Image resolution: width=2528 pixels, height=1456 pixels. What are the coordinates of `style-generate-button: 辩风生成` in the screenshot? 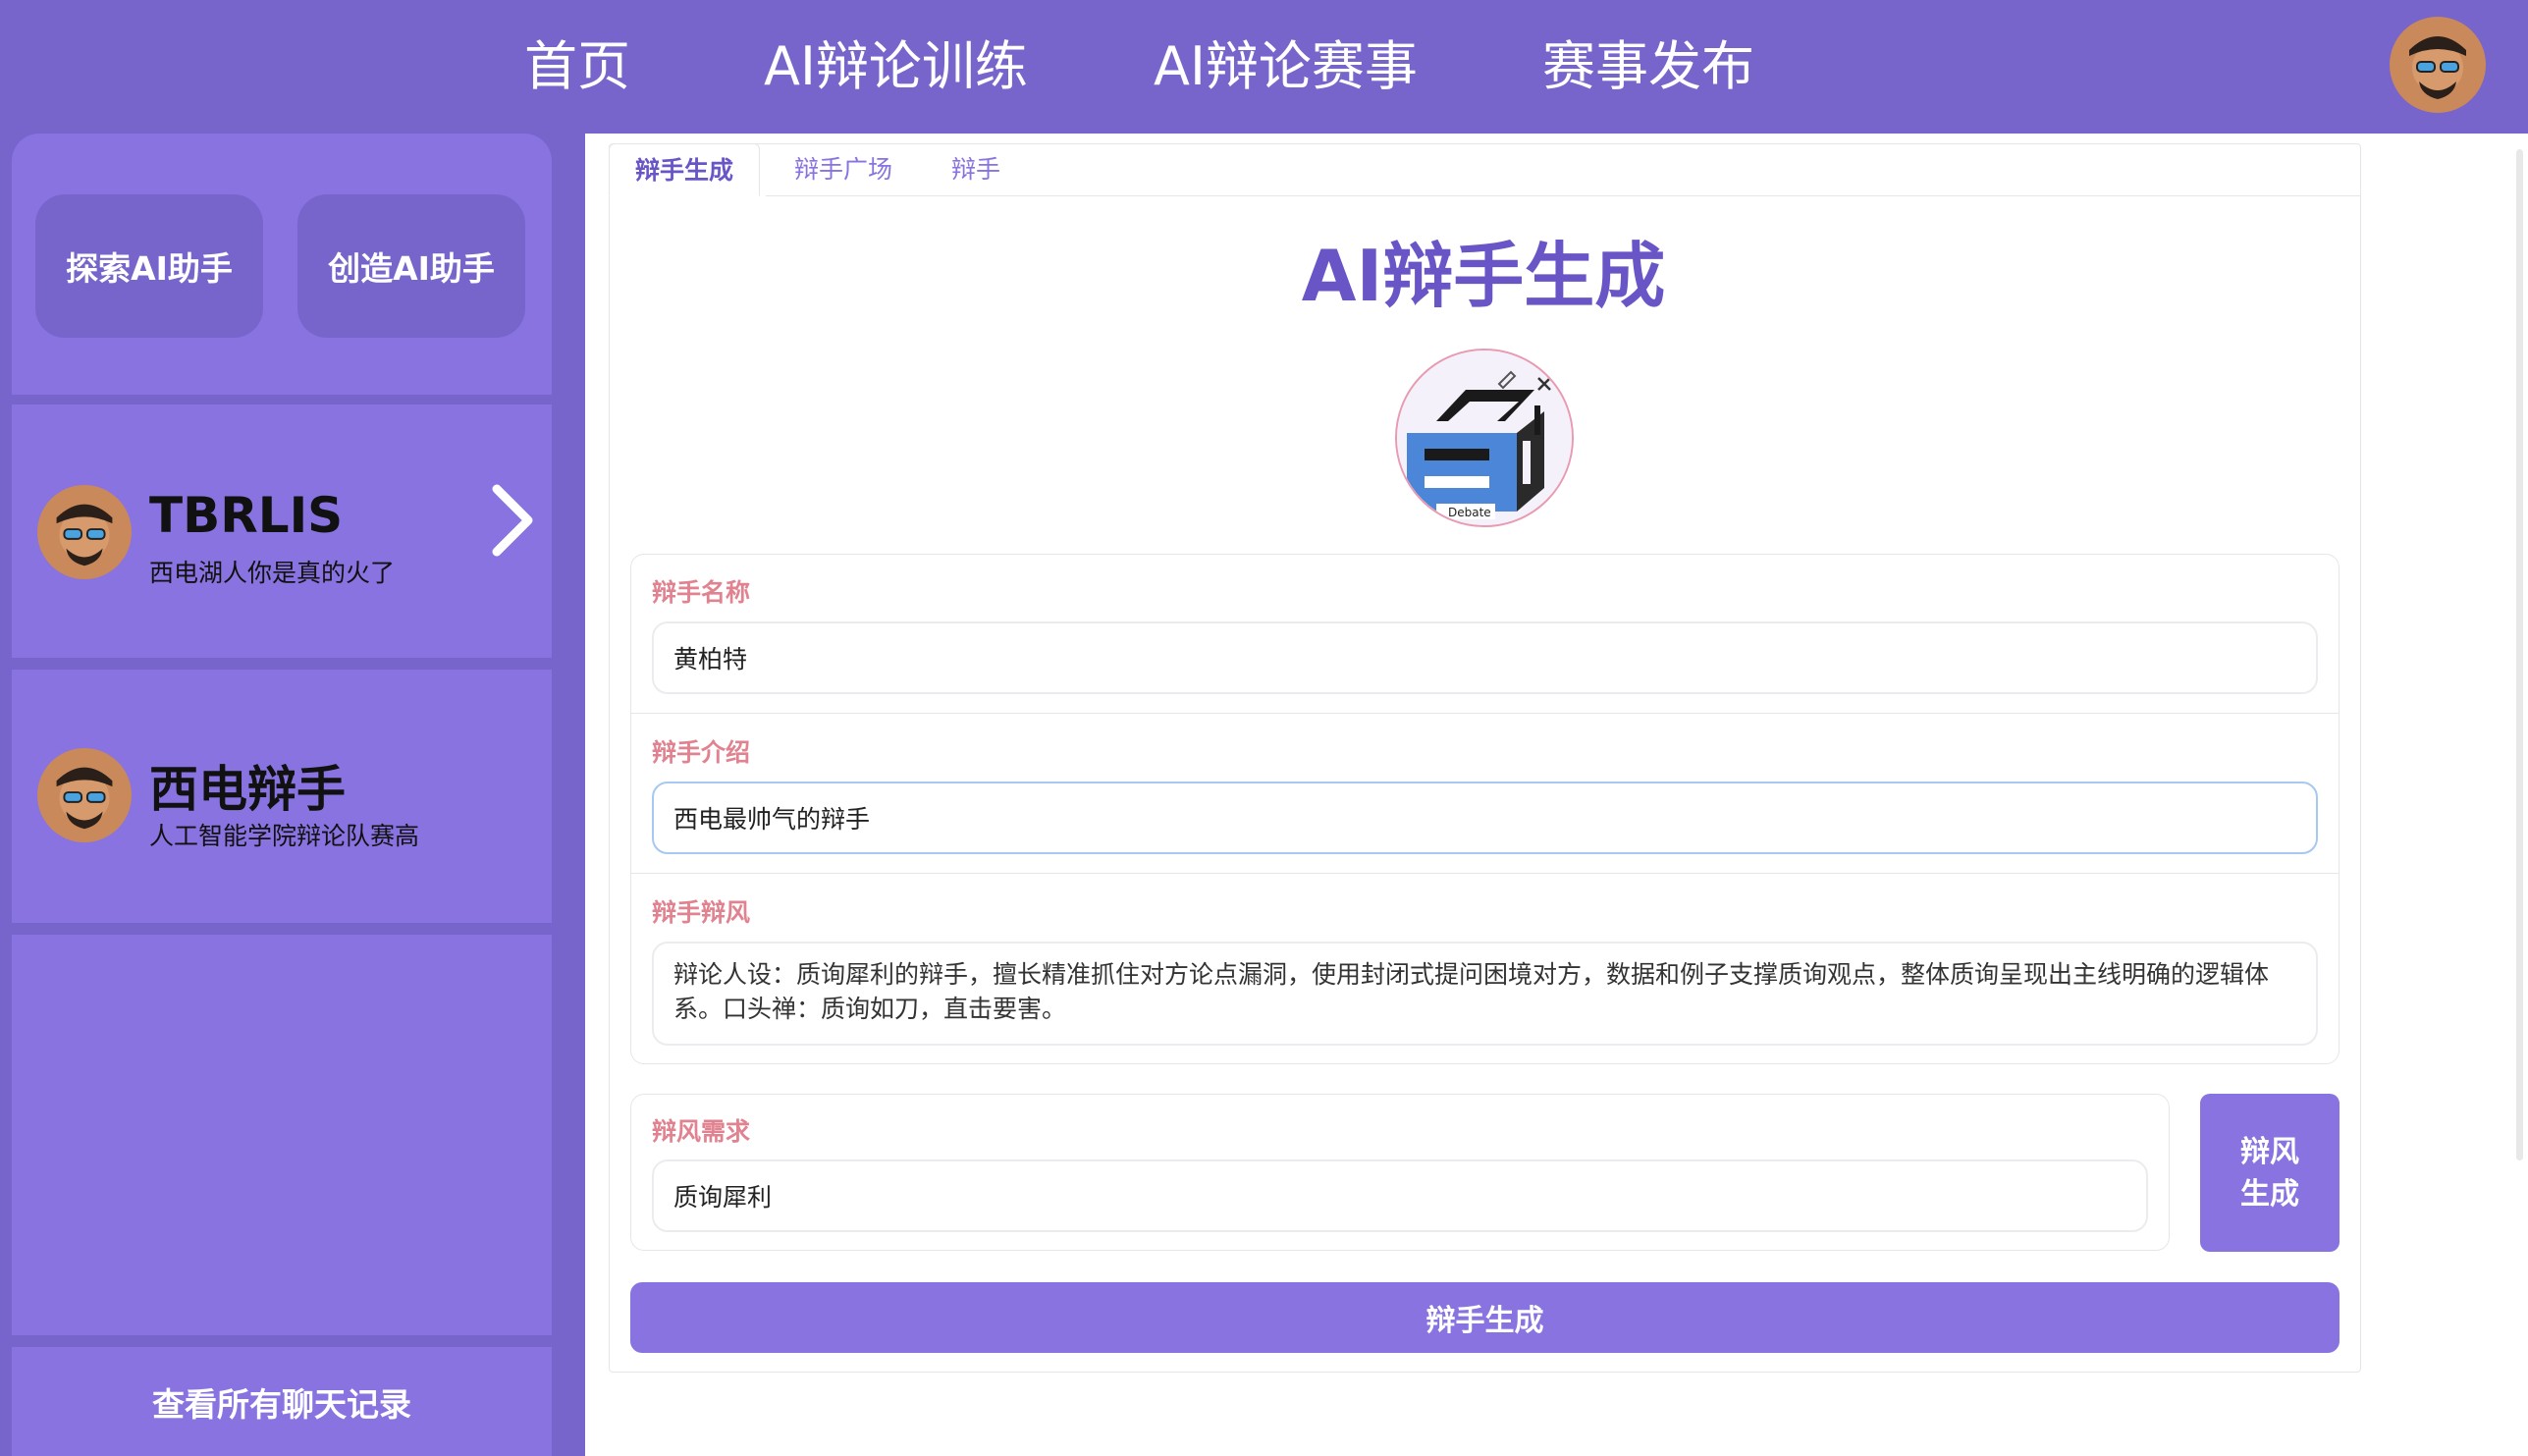 It's located at (2270, 1173).